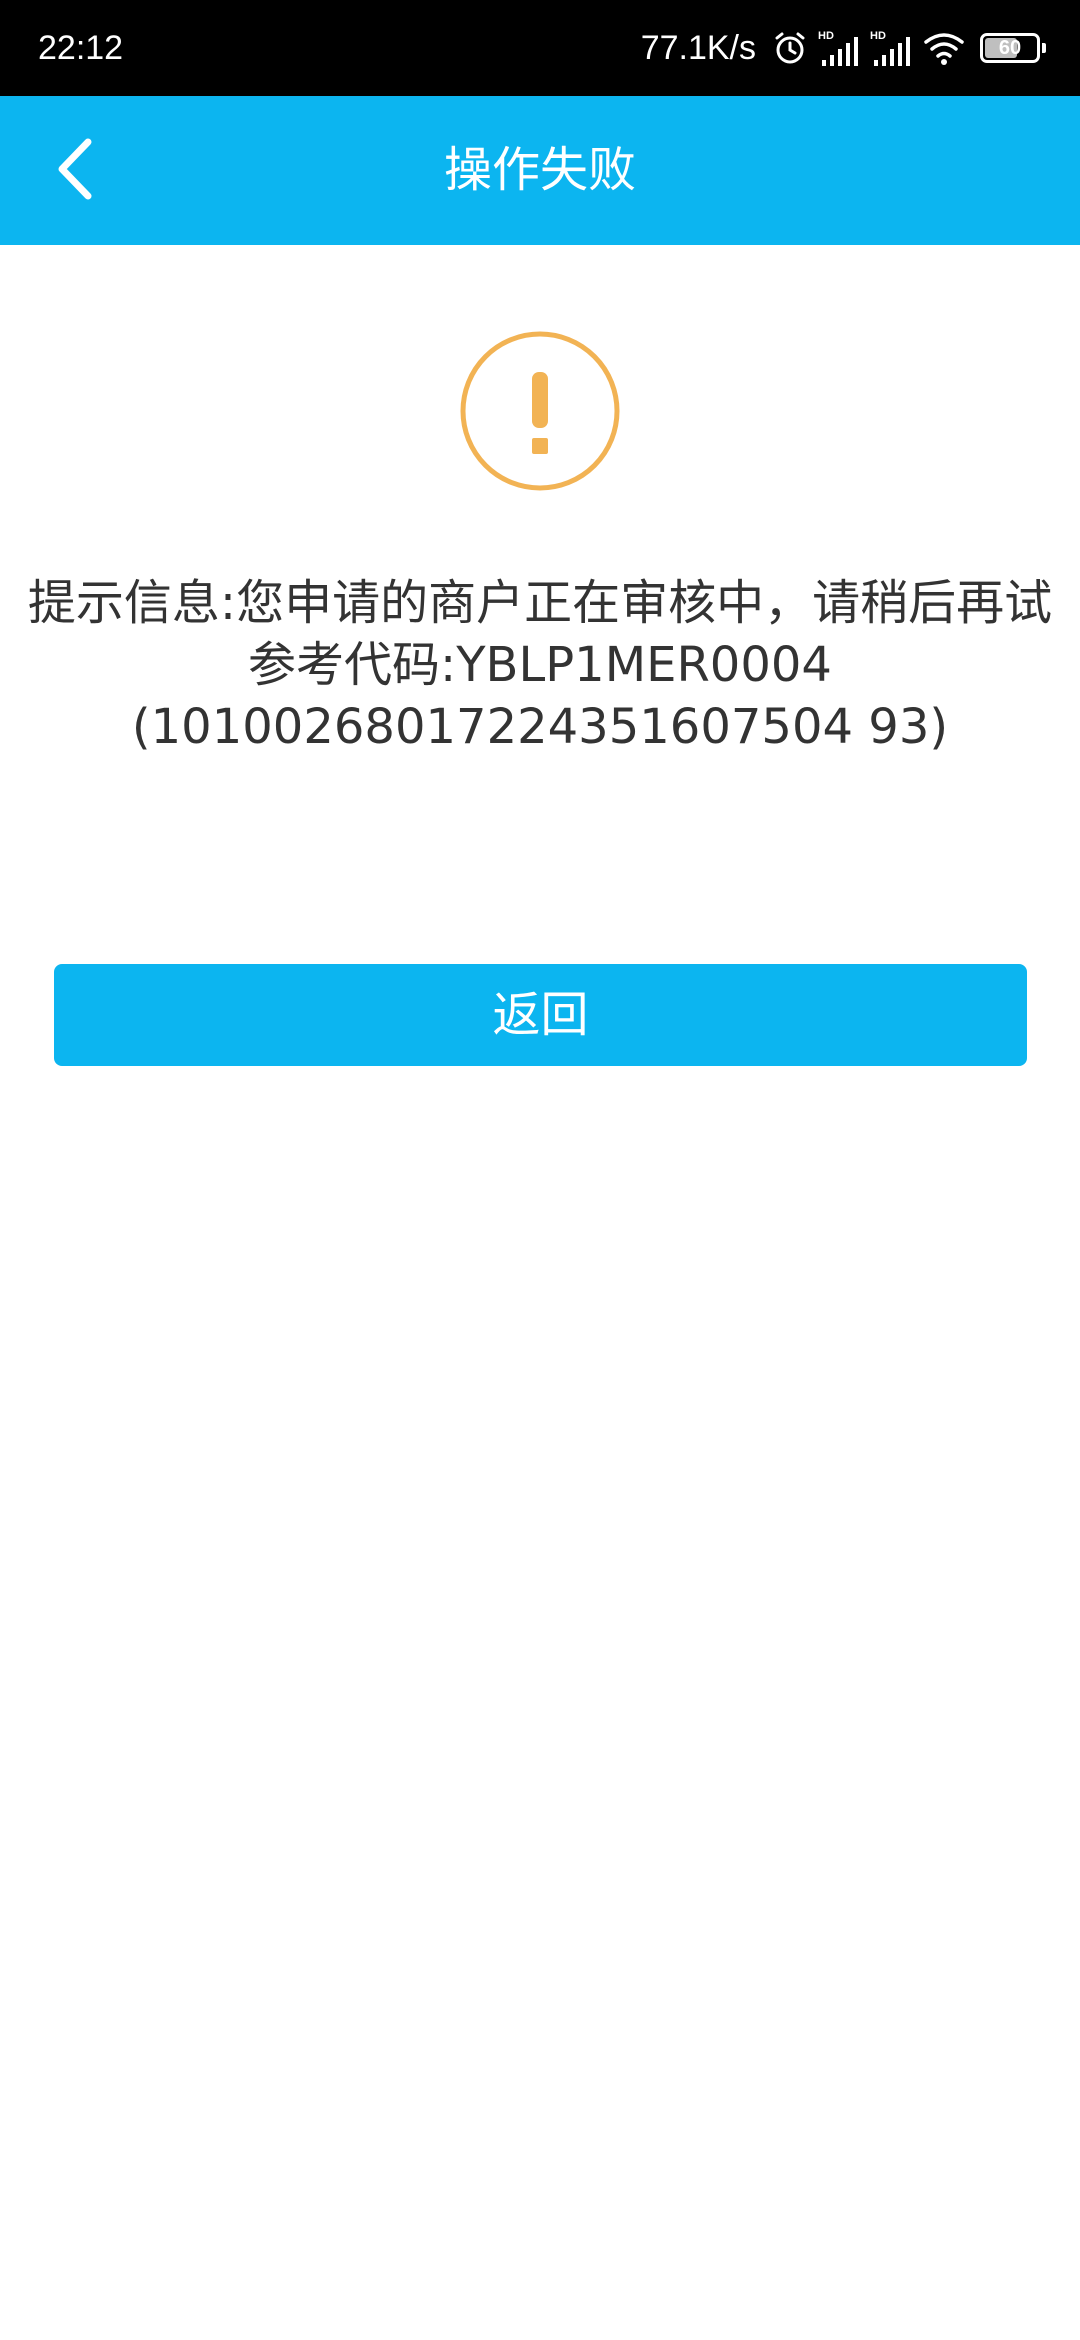  I want to click on reference-code: 参考代码:YBLP1MER0004, so click(540, 665).